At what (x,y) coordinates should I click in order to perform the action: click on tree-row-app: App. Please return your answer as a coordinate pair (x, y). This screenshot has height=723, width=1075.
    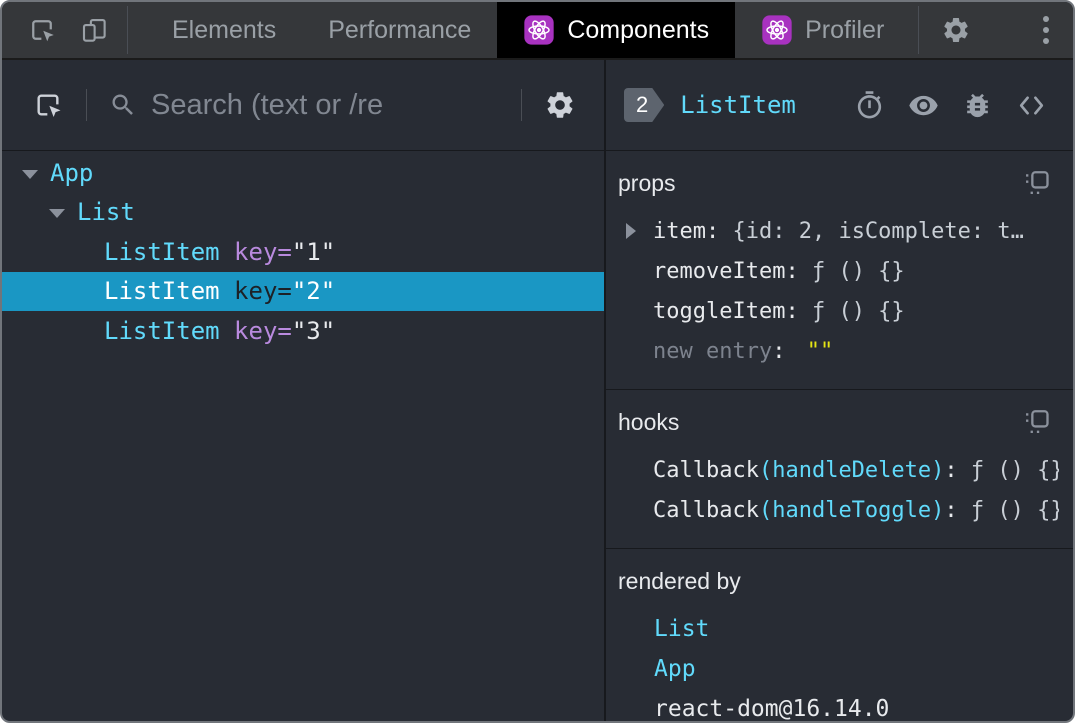
    Looking at the image, I should click on (303, 173).